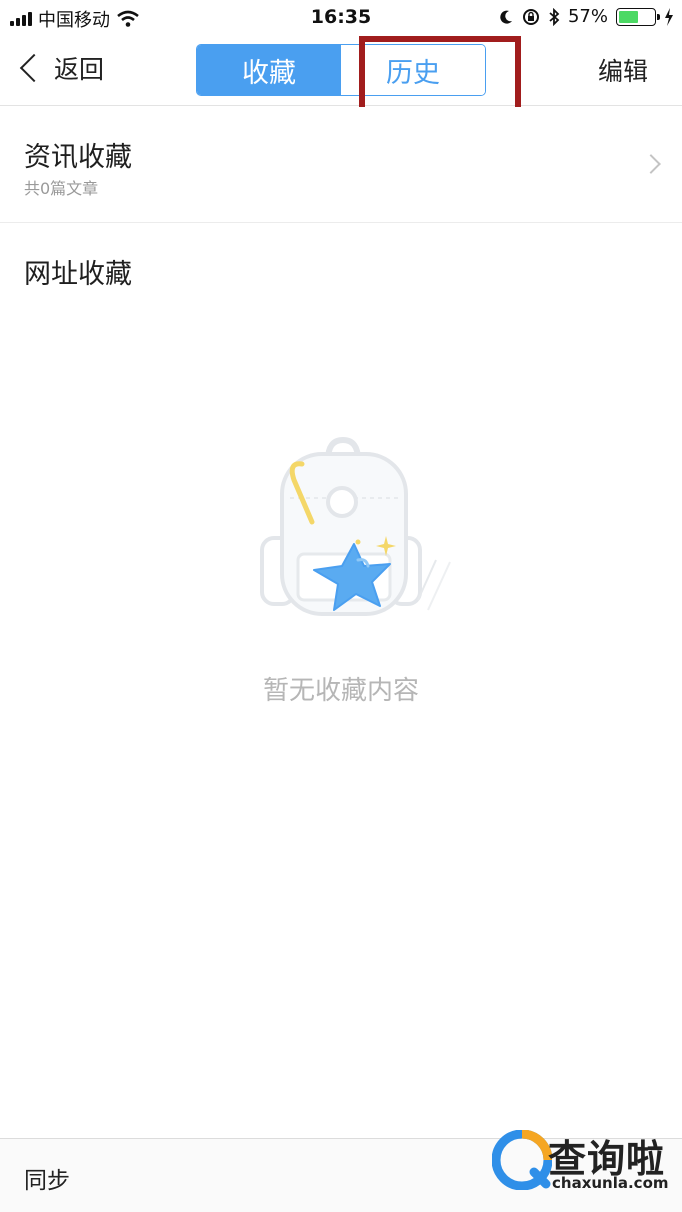  What do you see at coordinates (506, 17) in the screenshot?
I see `moon-icon` at bounding box center [506, 17].